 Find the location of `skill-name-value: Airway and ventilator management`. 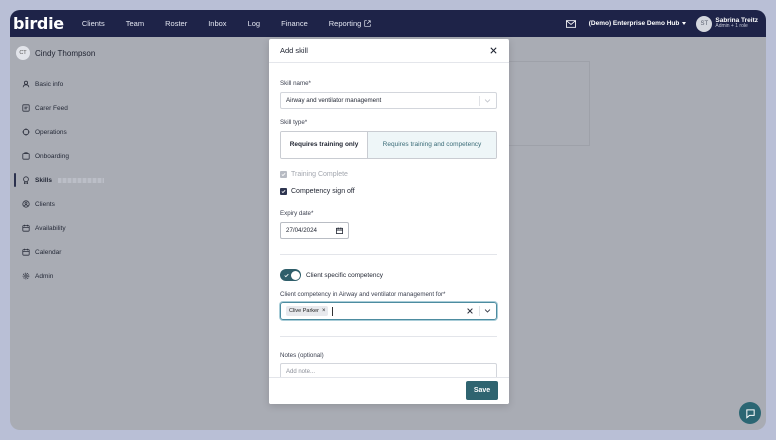

skill-name-value: Airway and ventilator management is located at coordinates (334, 100).